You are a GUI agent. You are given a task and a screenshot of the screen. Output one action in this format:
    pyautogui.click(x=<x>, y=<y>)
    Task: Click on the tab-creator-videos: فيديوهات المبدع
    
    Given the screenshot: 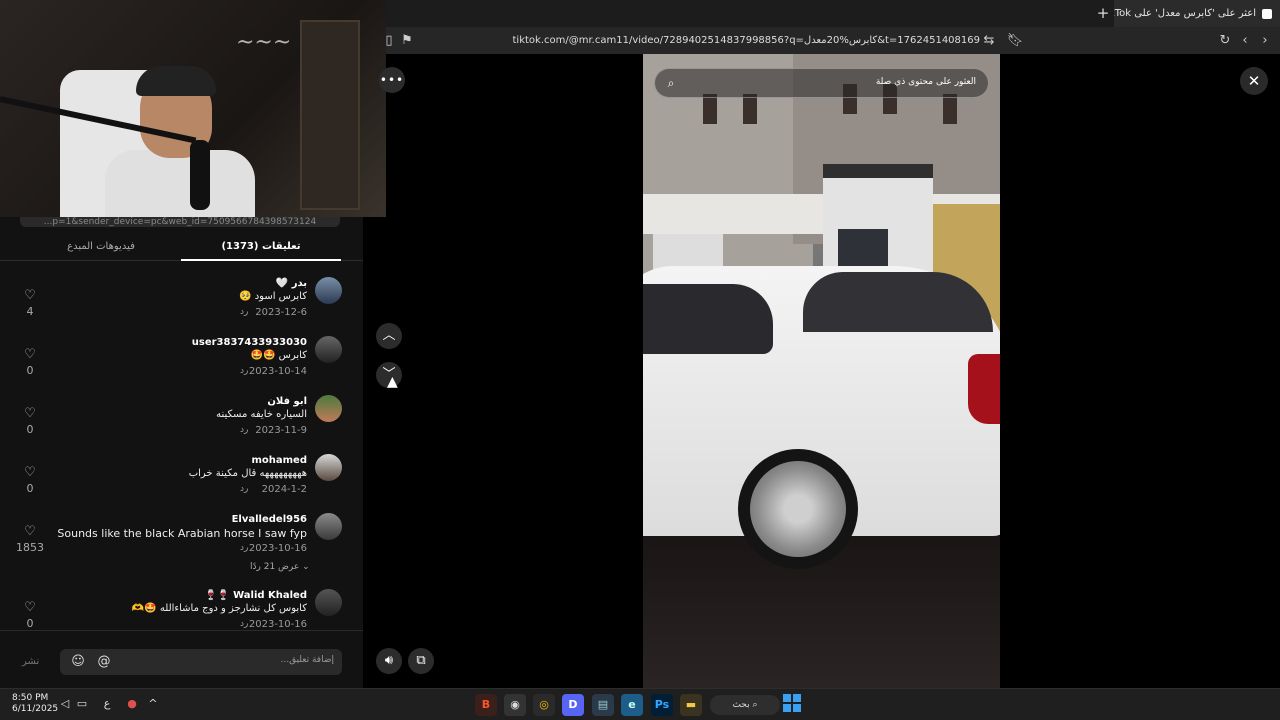 What is the action you would take?
    pyautogui.click(x=101, y=249)
    